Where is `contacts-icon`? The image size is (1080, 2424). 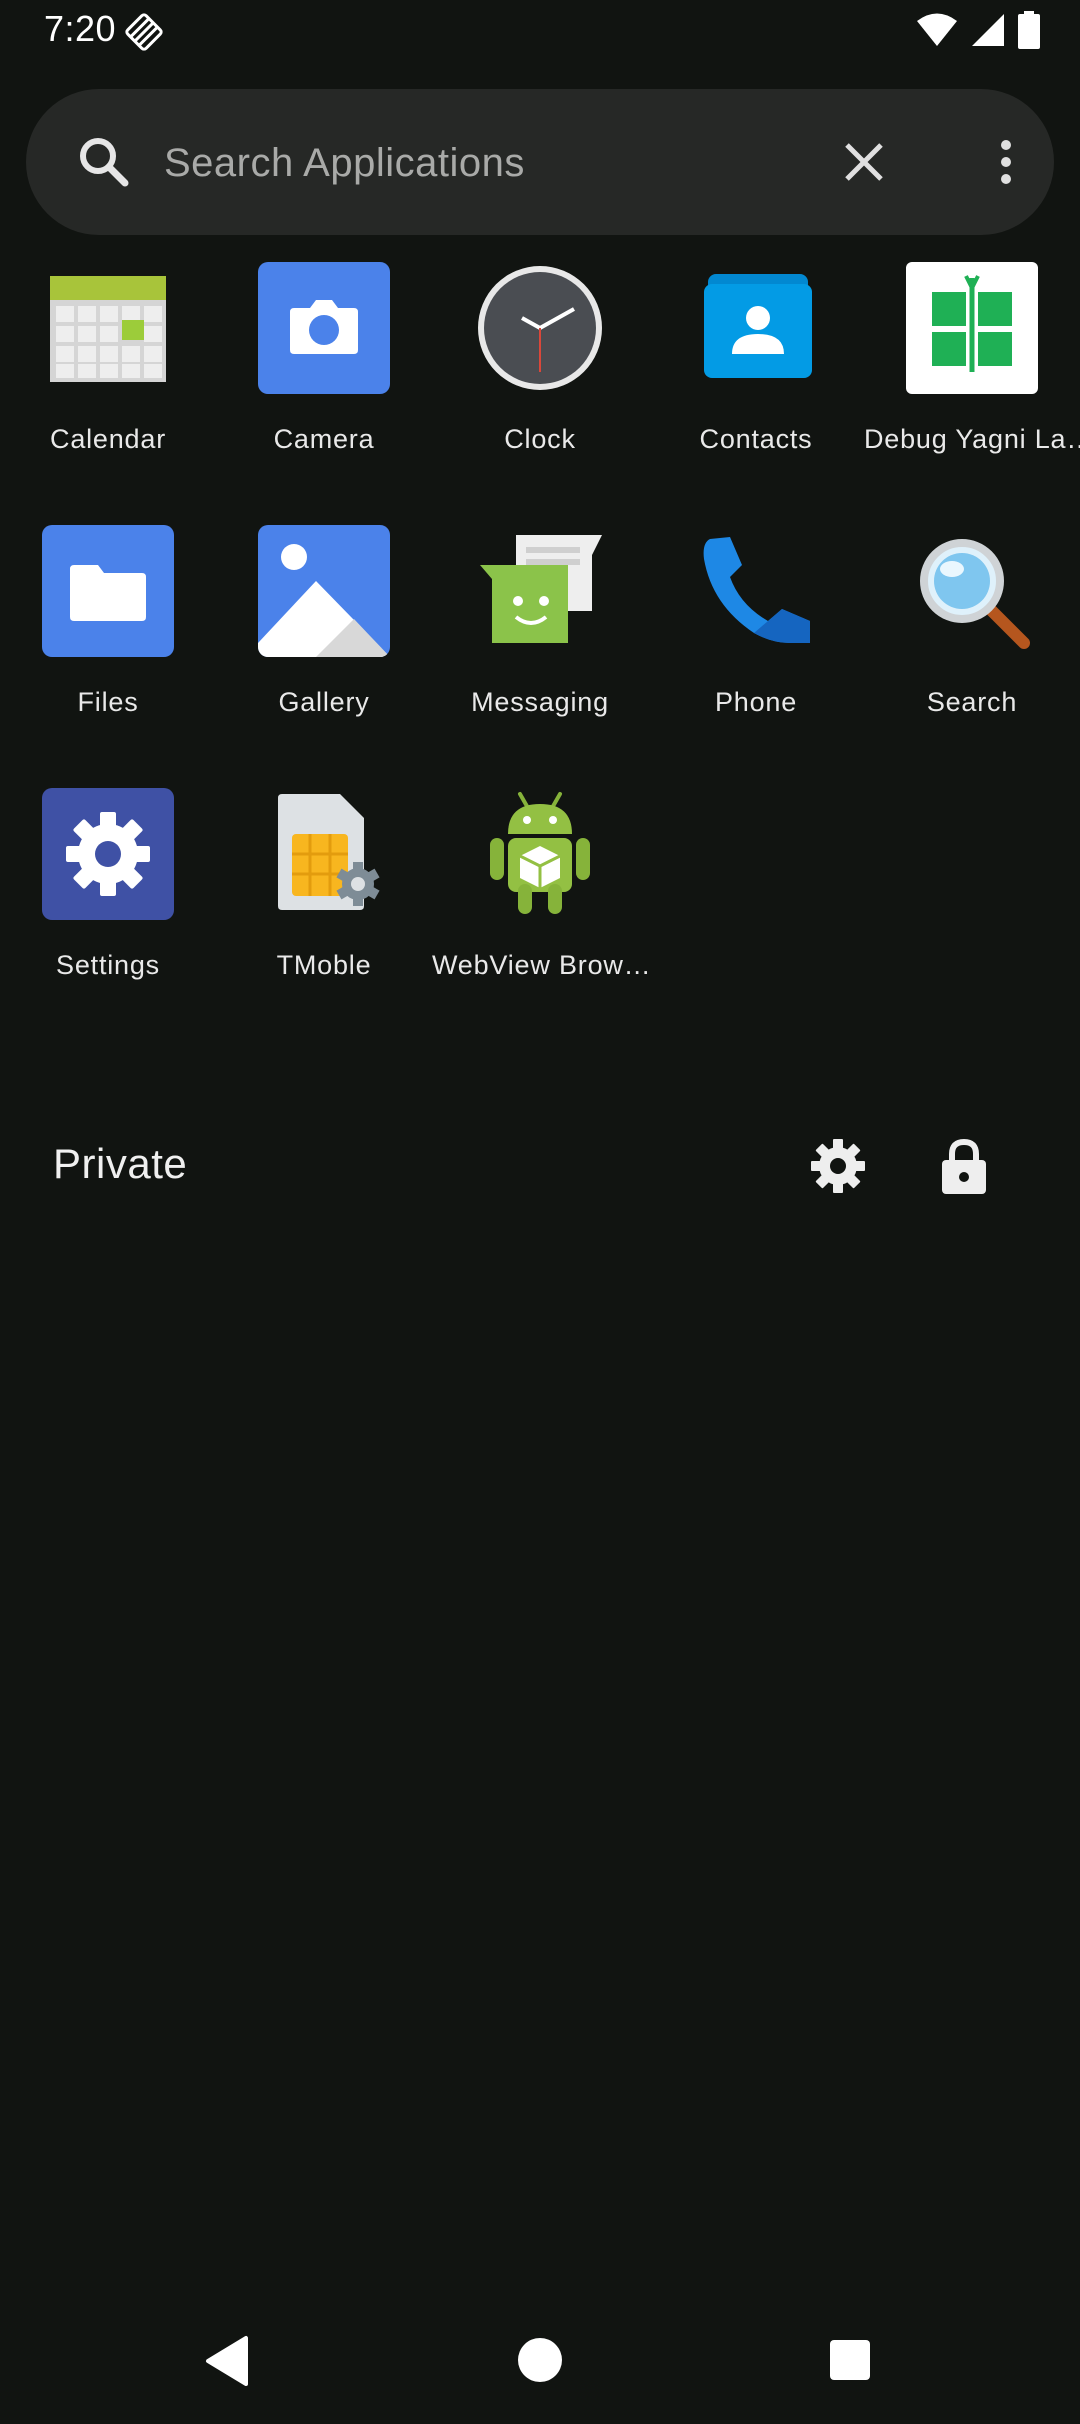
contacts-icon is located at coordinates (756, 328).